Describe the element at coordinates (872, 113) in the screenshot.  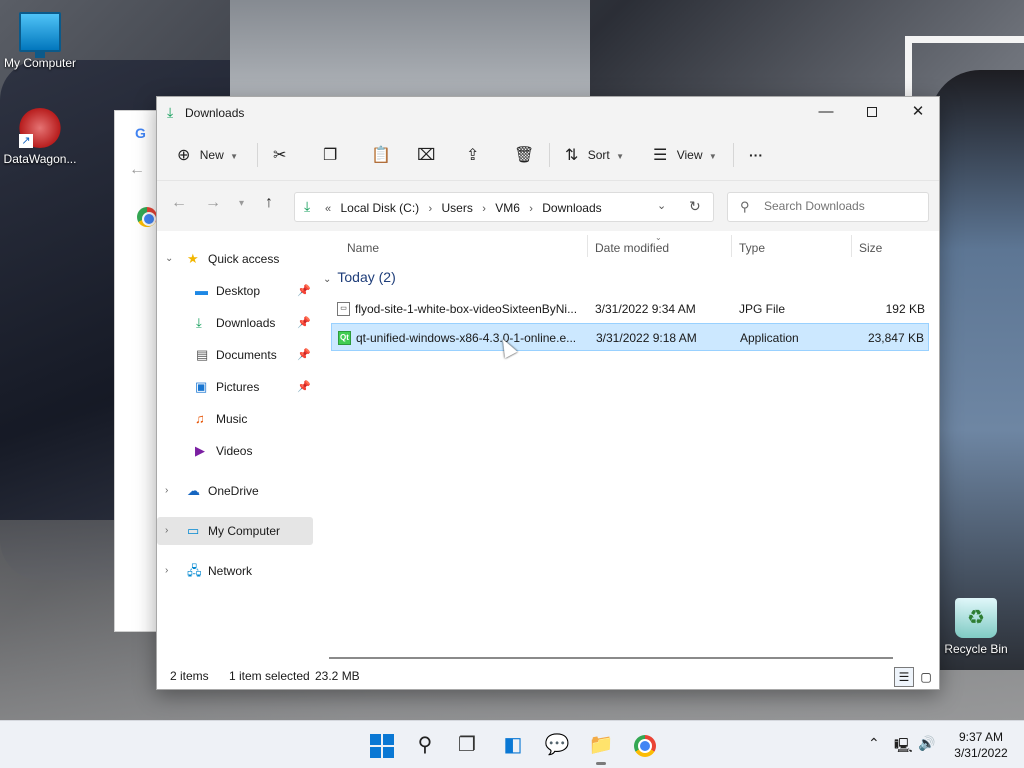
I see `maximize-button` at that location.